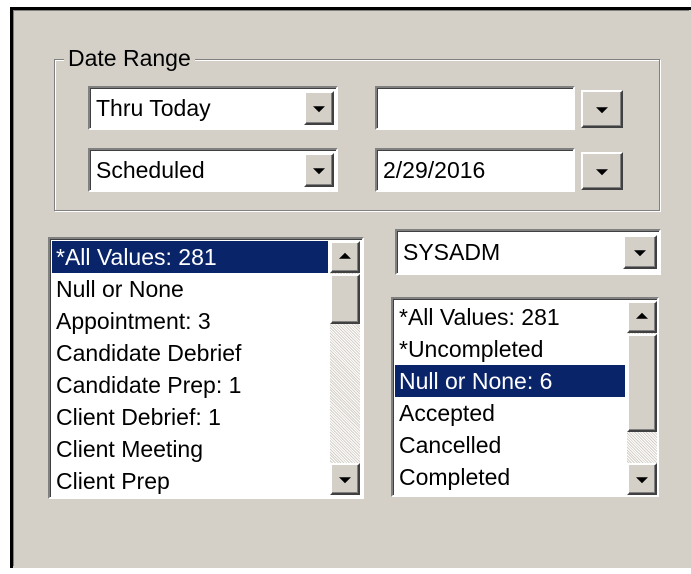 The width and height of the screenshot is (691, 574). What do you see at coordinates (213, 170) in the screenshot?
I see `date-type-select: Scheduled` at bounding box center [213, 170].